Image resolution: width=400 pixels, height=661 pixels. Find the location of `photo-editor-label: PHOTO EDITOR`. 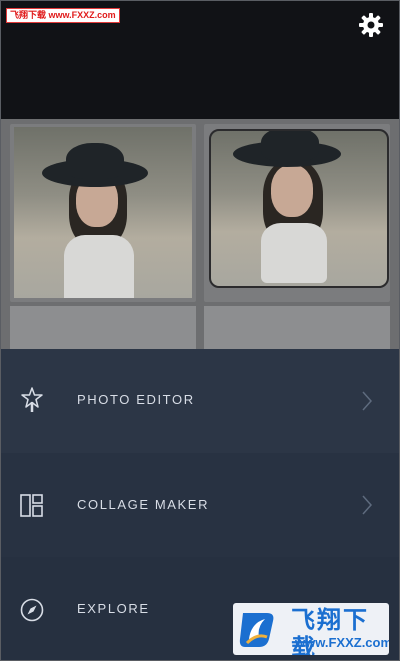

photo-editor-label: PHOTO EDITOR is located at coordinates (136, 399).